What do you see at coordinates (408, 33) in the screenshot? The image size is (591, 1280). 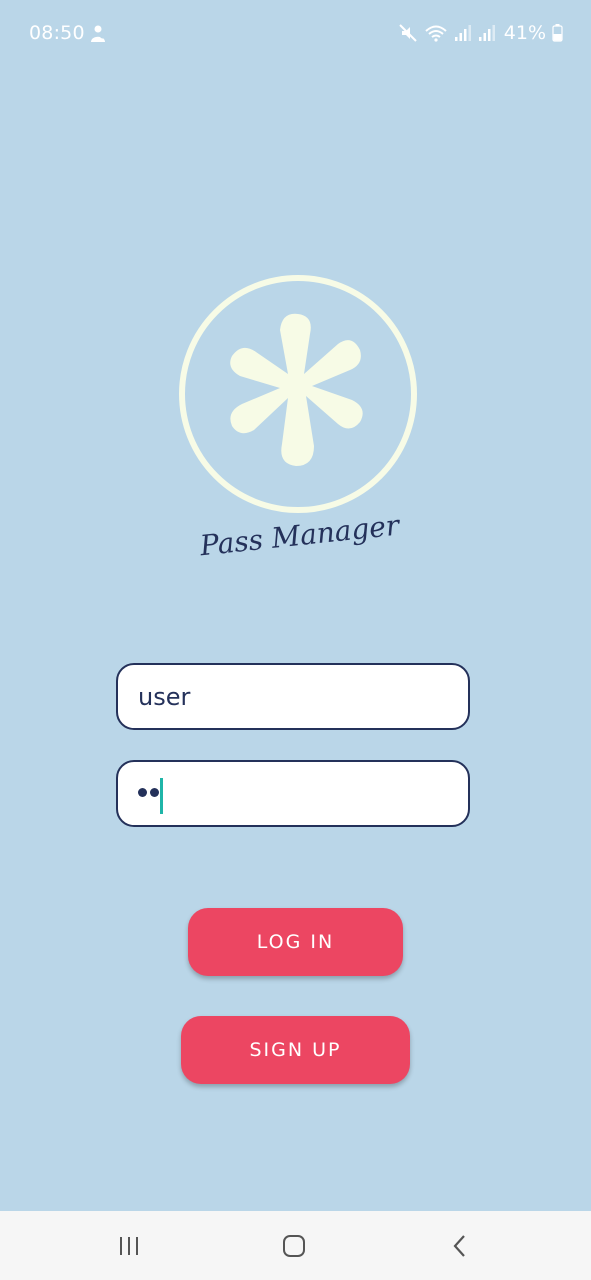 I see `mute-icon` at bounding box center [408, 33].